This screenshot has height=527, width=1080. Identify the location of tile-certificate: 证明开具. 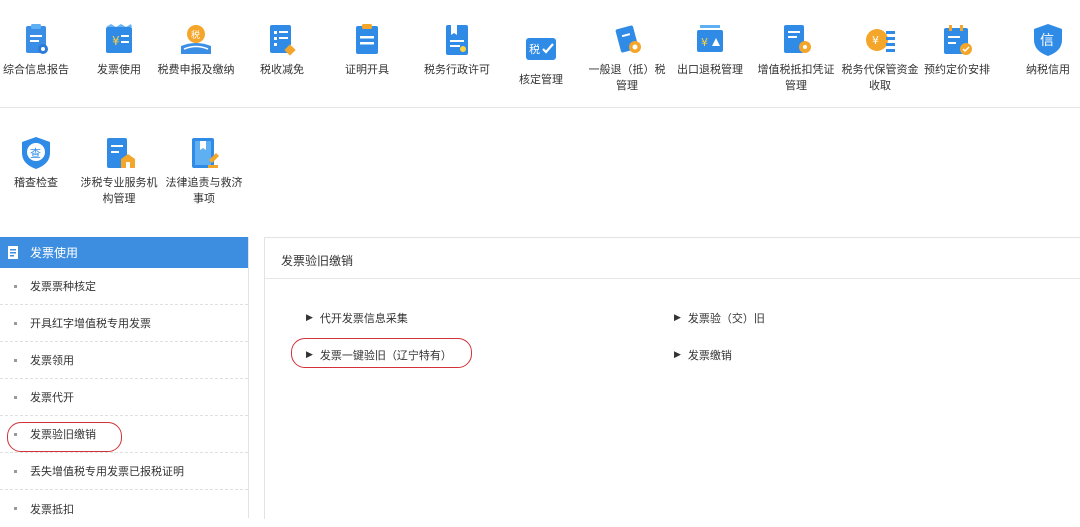
(367, 50).